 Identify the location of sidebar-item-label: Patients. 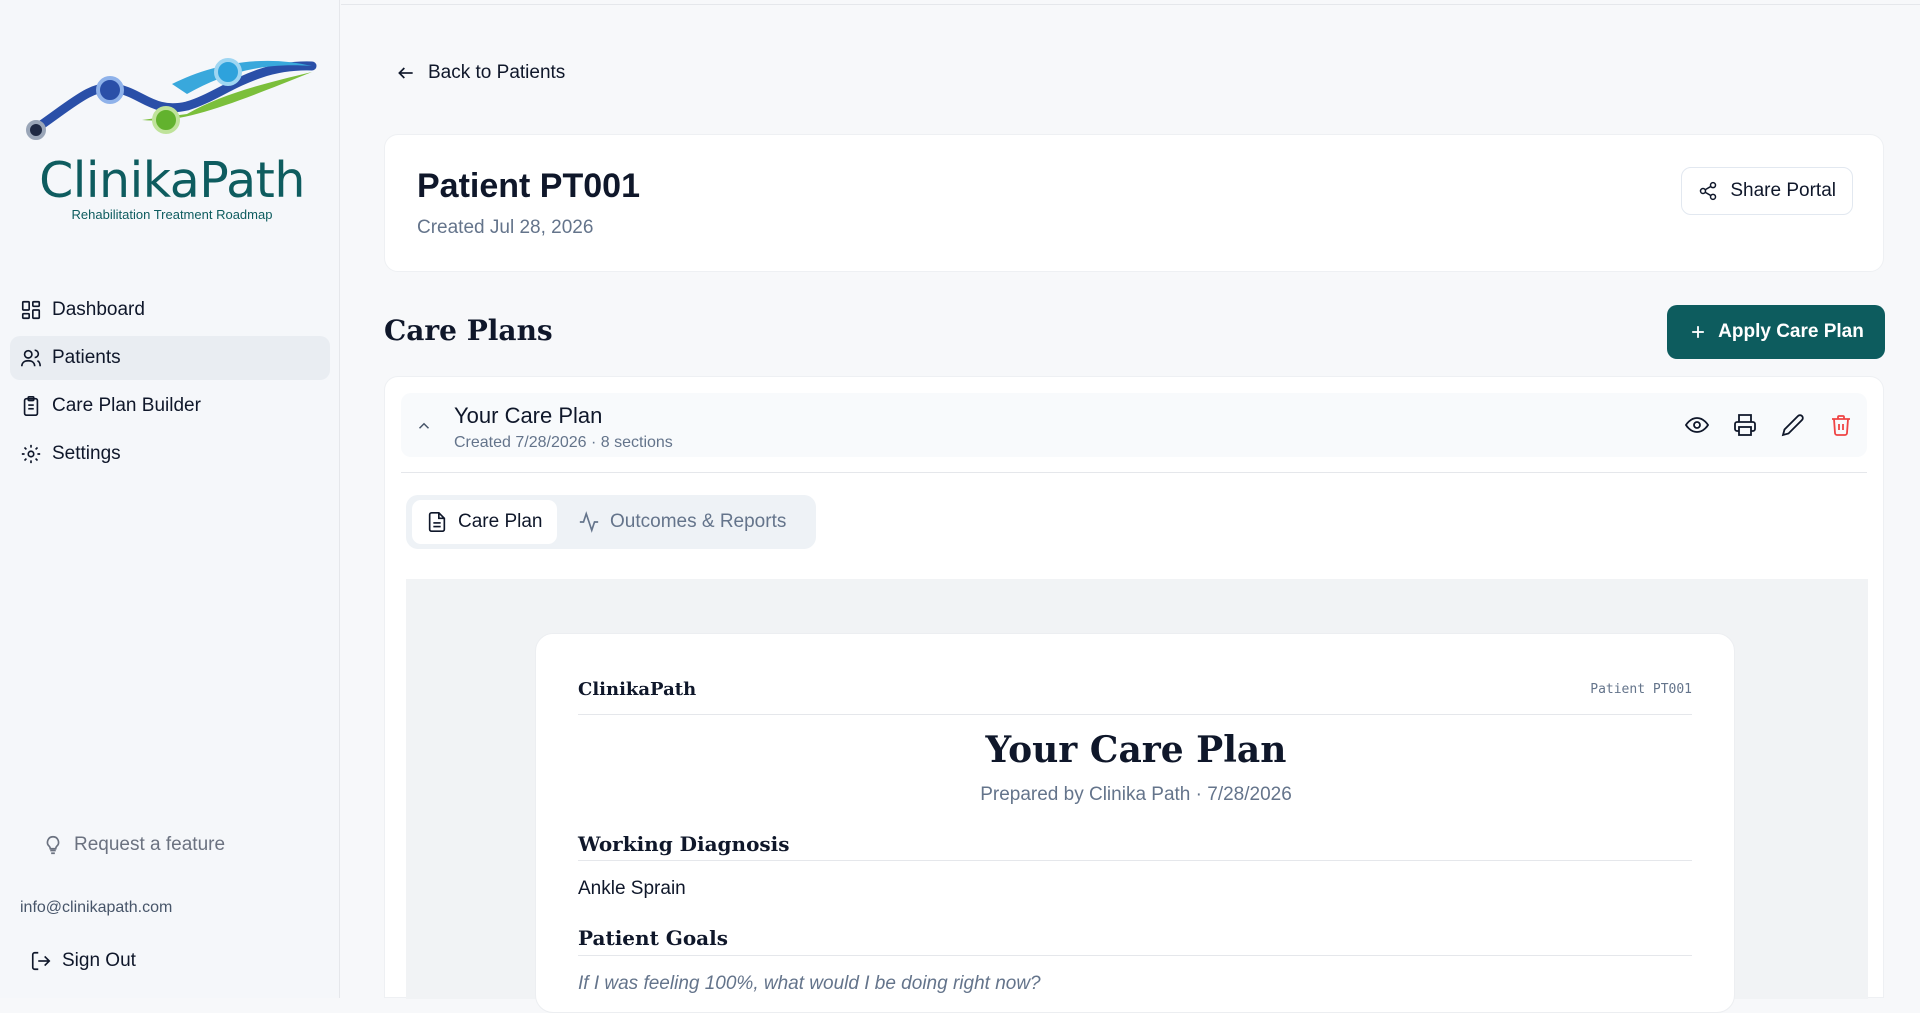
(86, 357).